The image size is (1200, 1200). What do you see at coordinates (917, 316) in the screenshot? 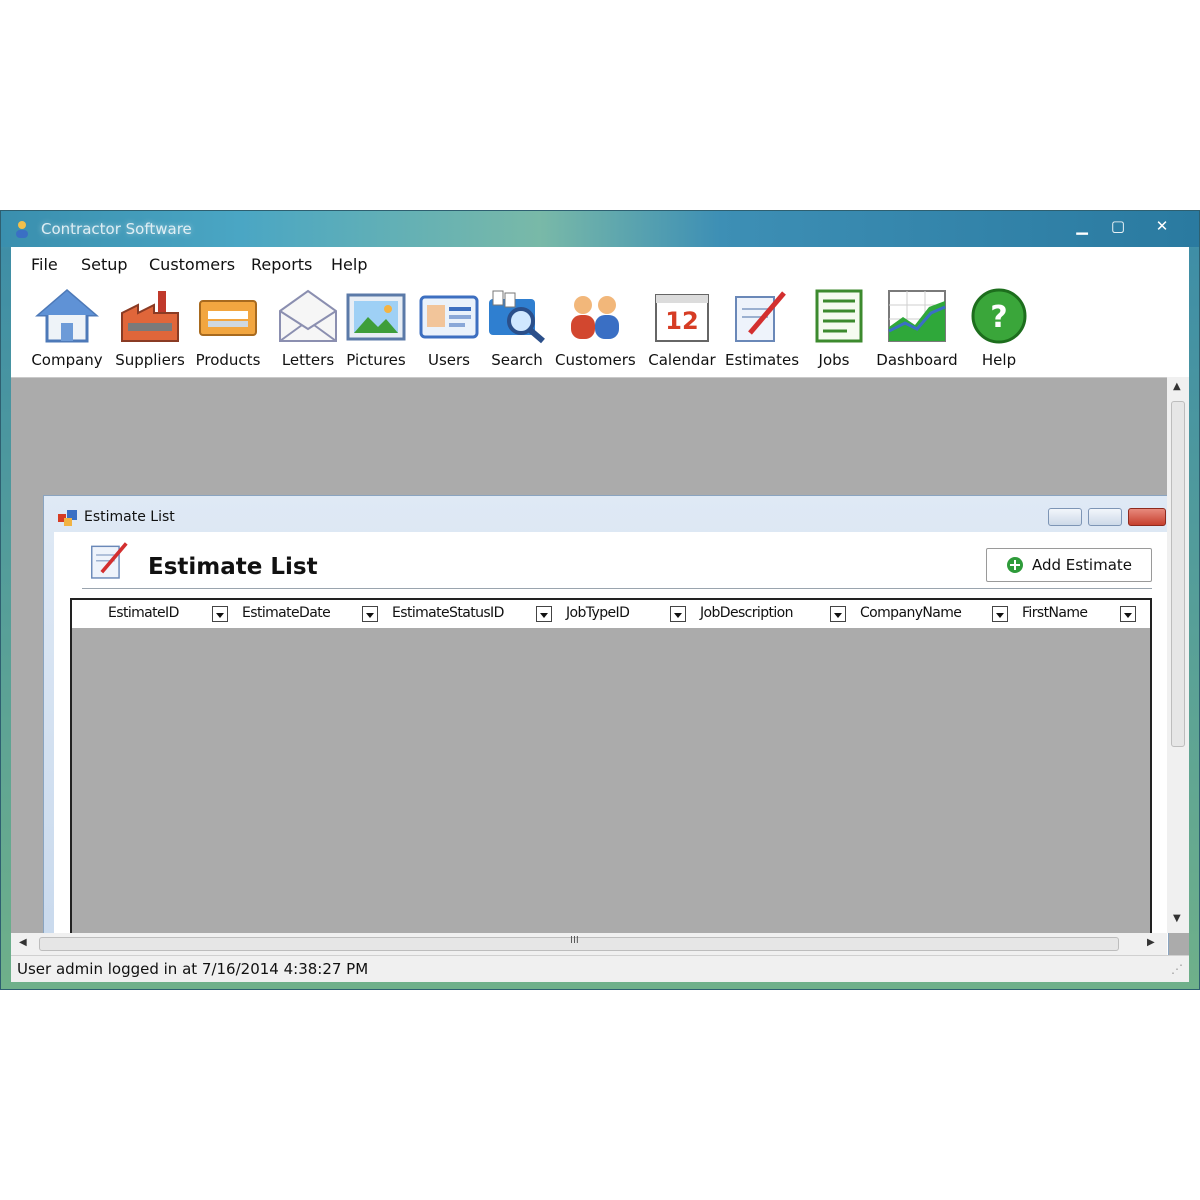
I see `chart-icon` at bounding box center [917, 316].